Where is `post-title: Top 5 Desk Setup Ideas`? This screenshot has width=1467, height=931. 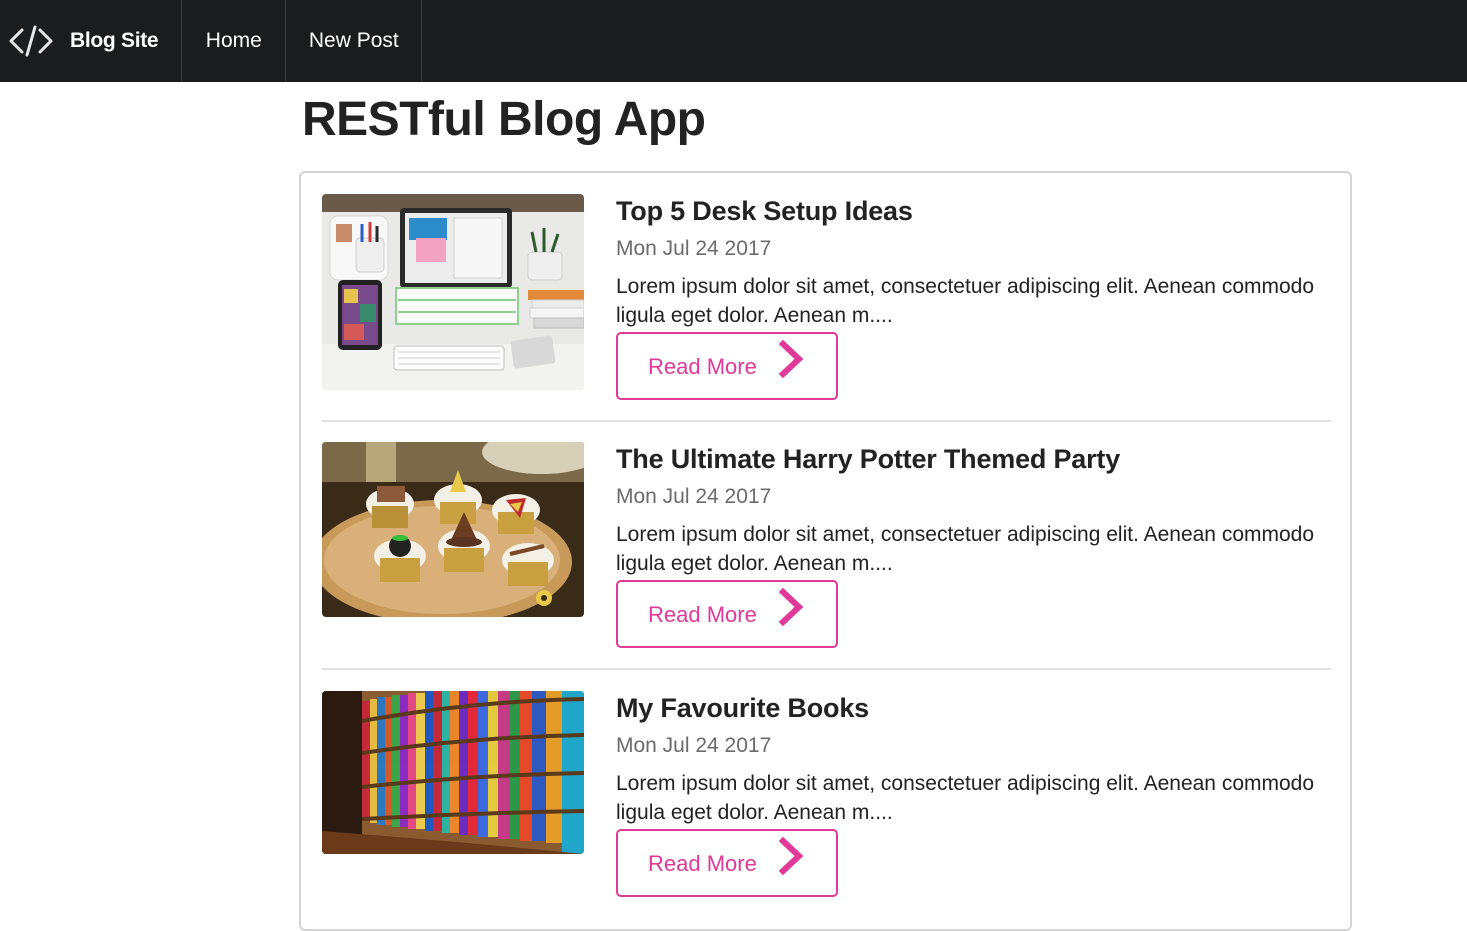
post-title: Top 5 Desk Setup Ideas is located at coordinates (966, 211).